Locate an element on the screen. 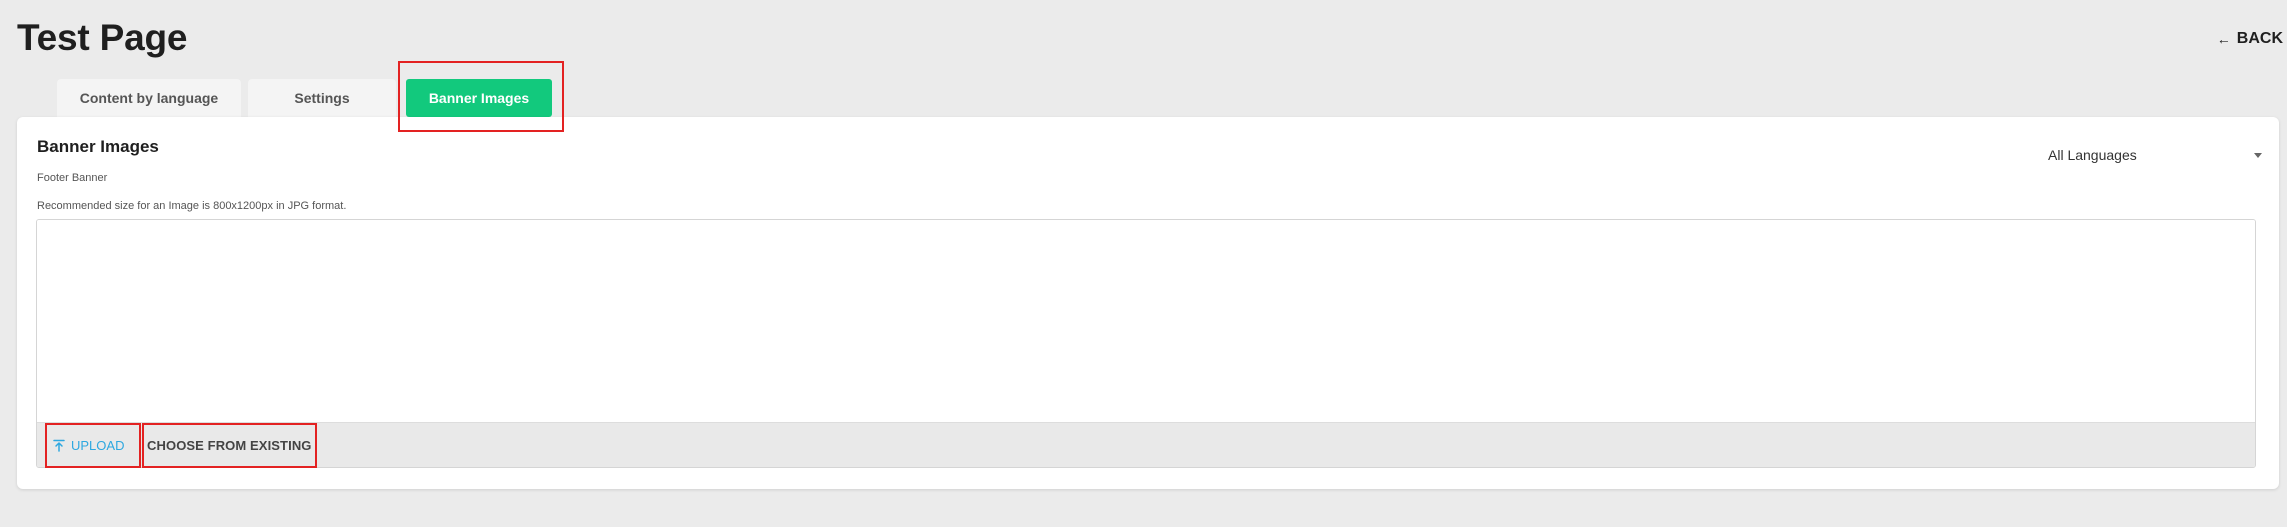  tab-settings: Settings is located at coordinates (322, 98).